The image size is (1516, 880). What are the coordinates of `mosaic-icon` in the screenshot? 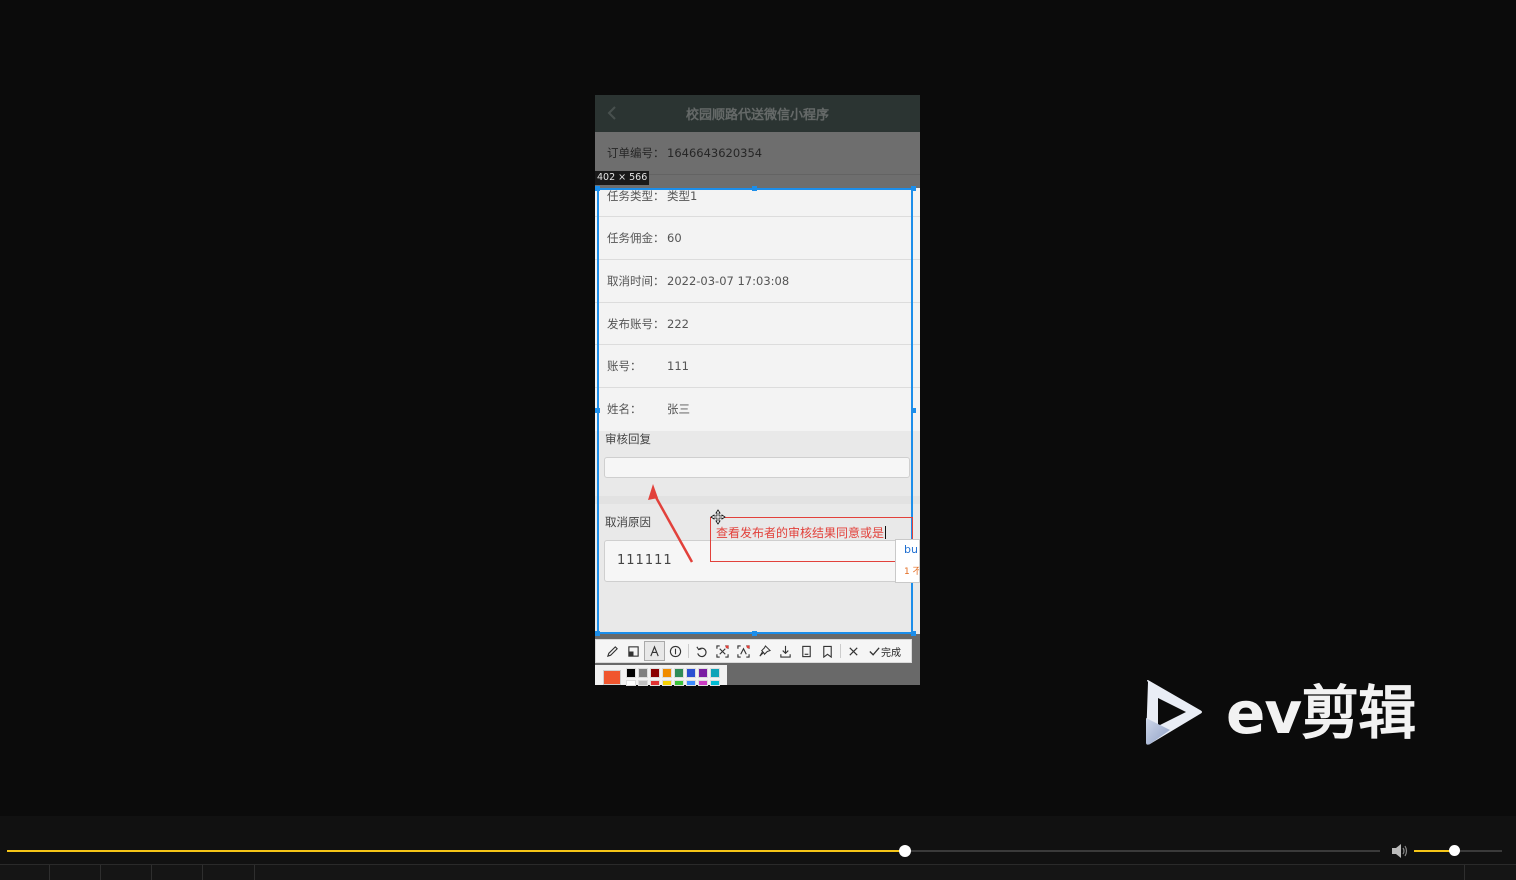 It's located at (633, 651).